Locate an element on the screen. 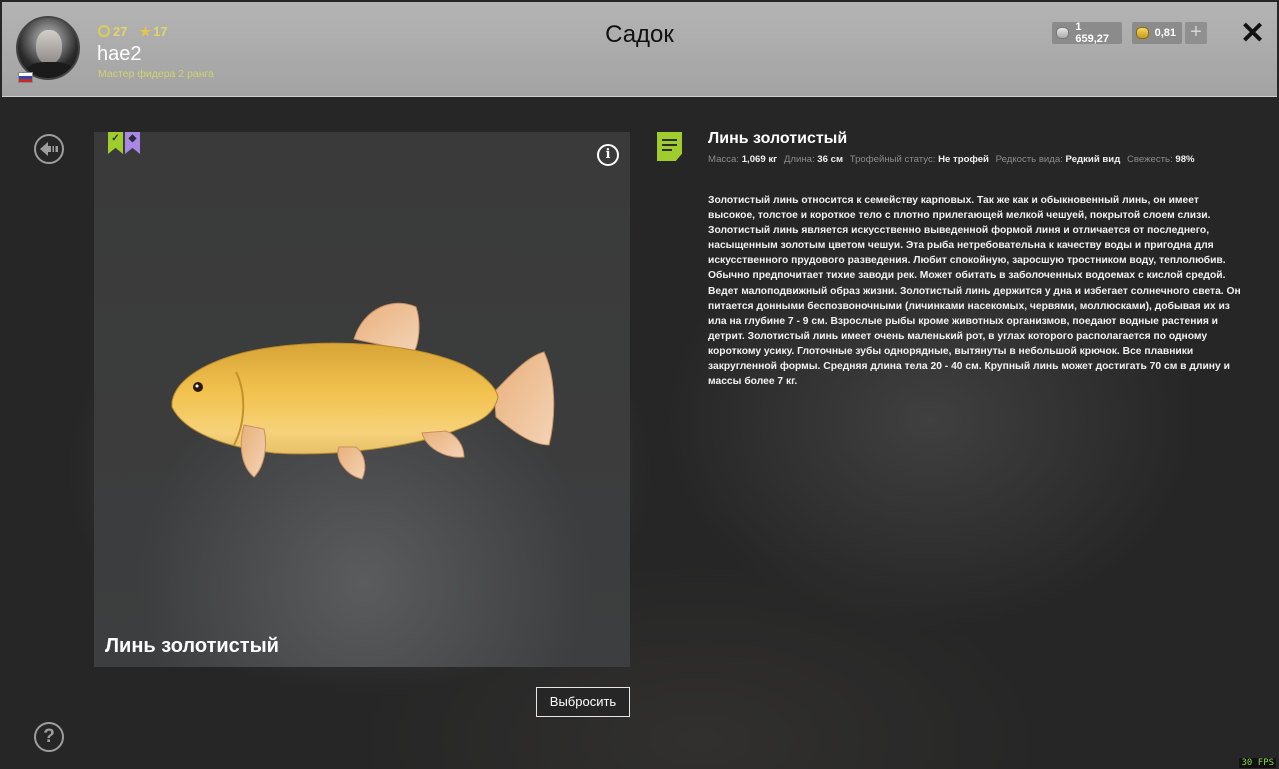  fish-image is located at coordinates (364, 392).